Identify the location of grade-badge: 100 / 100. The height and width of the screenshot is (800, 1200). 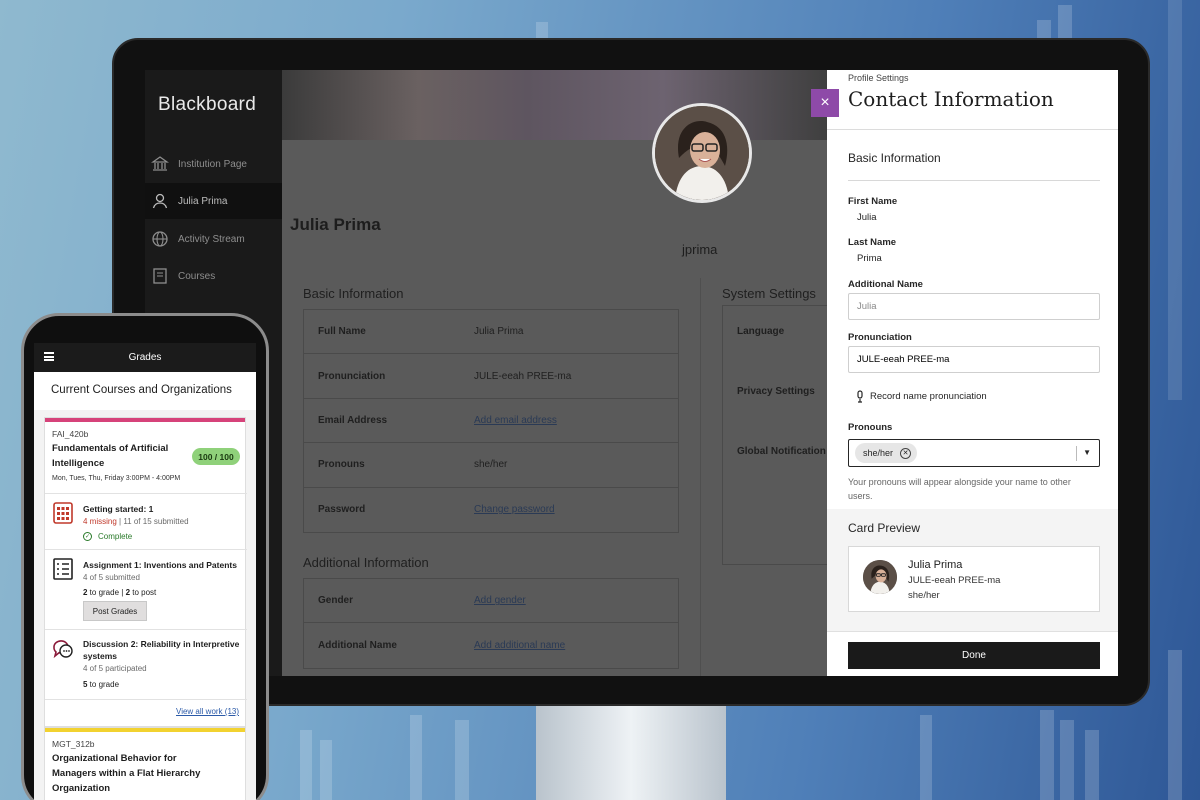
(216, 456).